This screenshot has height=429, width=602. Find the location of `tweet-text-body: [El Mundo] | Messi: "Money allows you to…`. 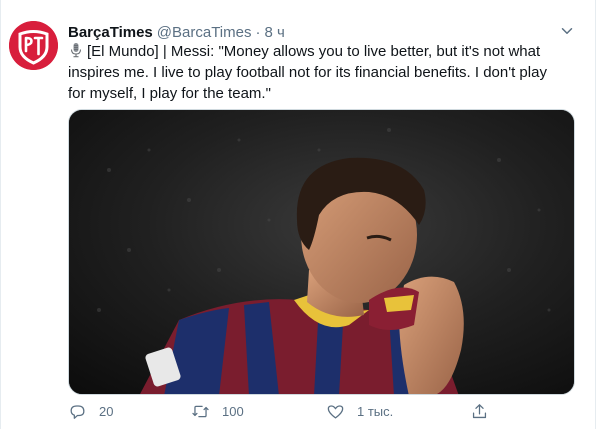

tweet-text-body: [El Mundo] | Messi: "Money allows you to… is located at coordinates (307, 72).